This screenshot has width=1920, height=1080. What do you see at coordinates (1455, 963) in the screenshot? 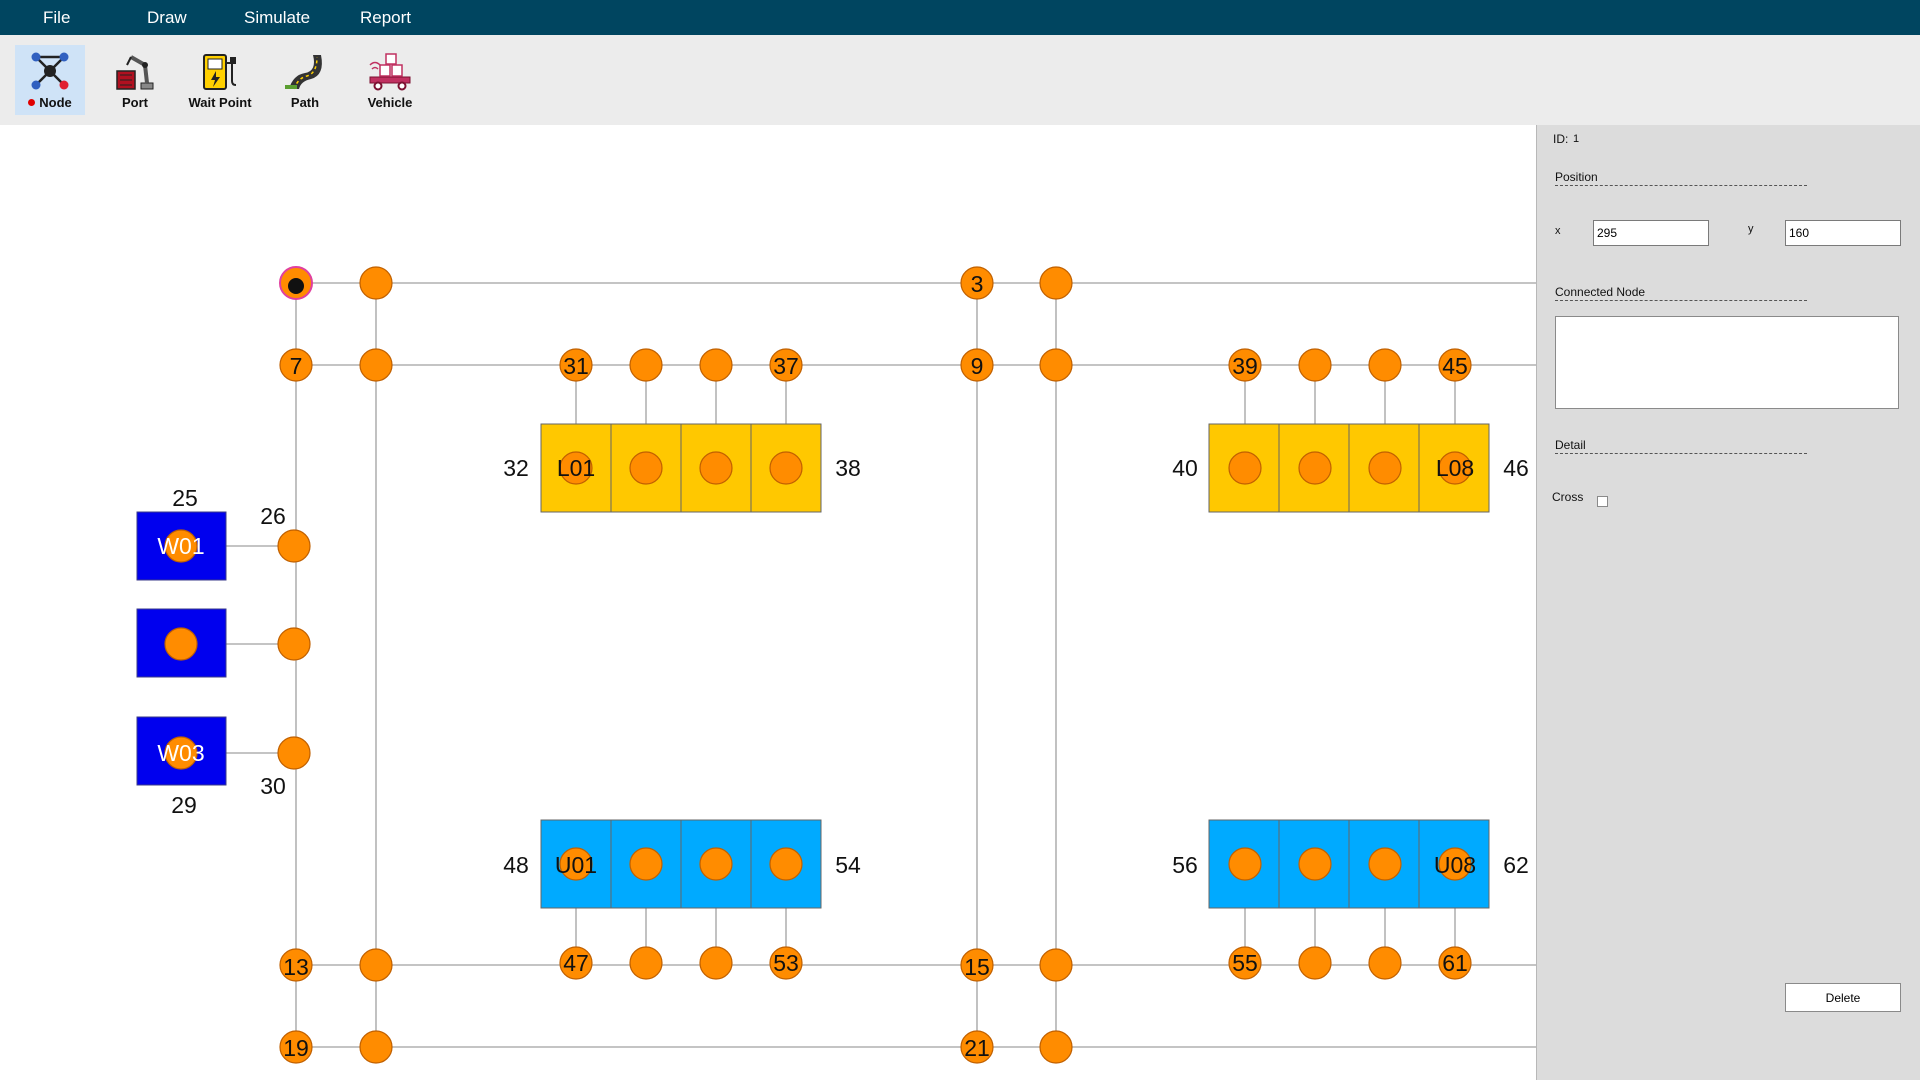
I see `node-label: 61` at bounding box center [1455, 963].